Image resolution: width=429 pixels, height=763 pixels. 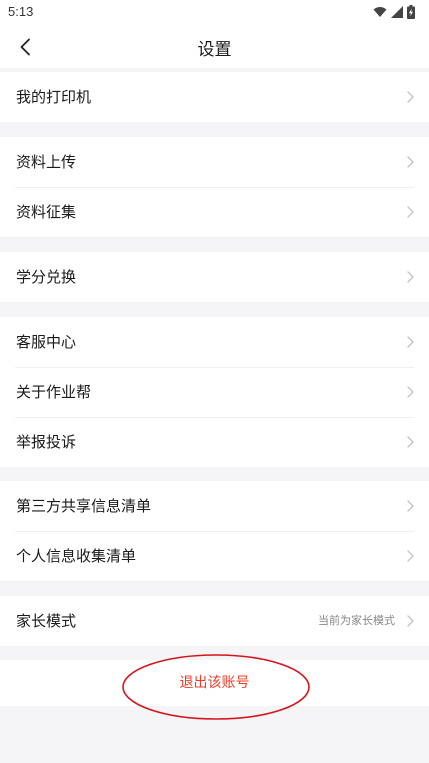 I want to click on page-title: 设置, so click(x=214, y=50).